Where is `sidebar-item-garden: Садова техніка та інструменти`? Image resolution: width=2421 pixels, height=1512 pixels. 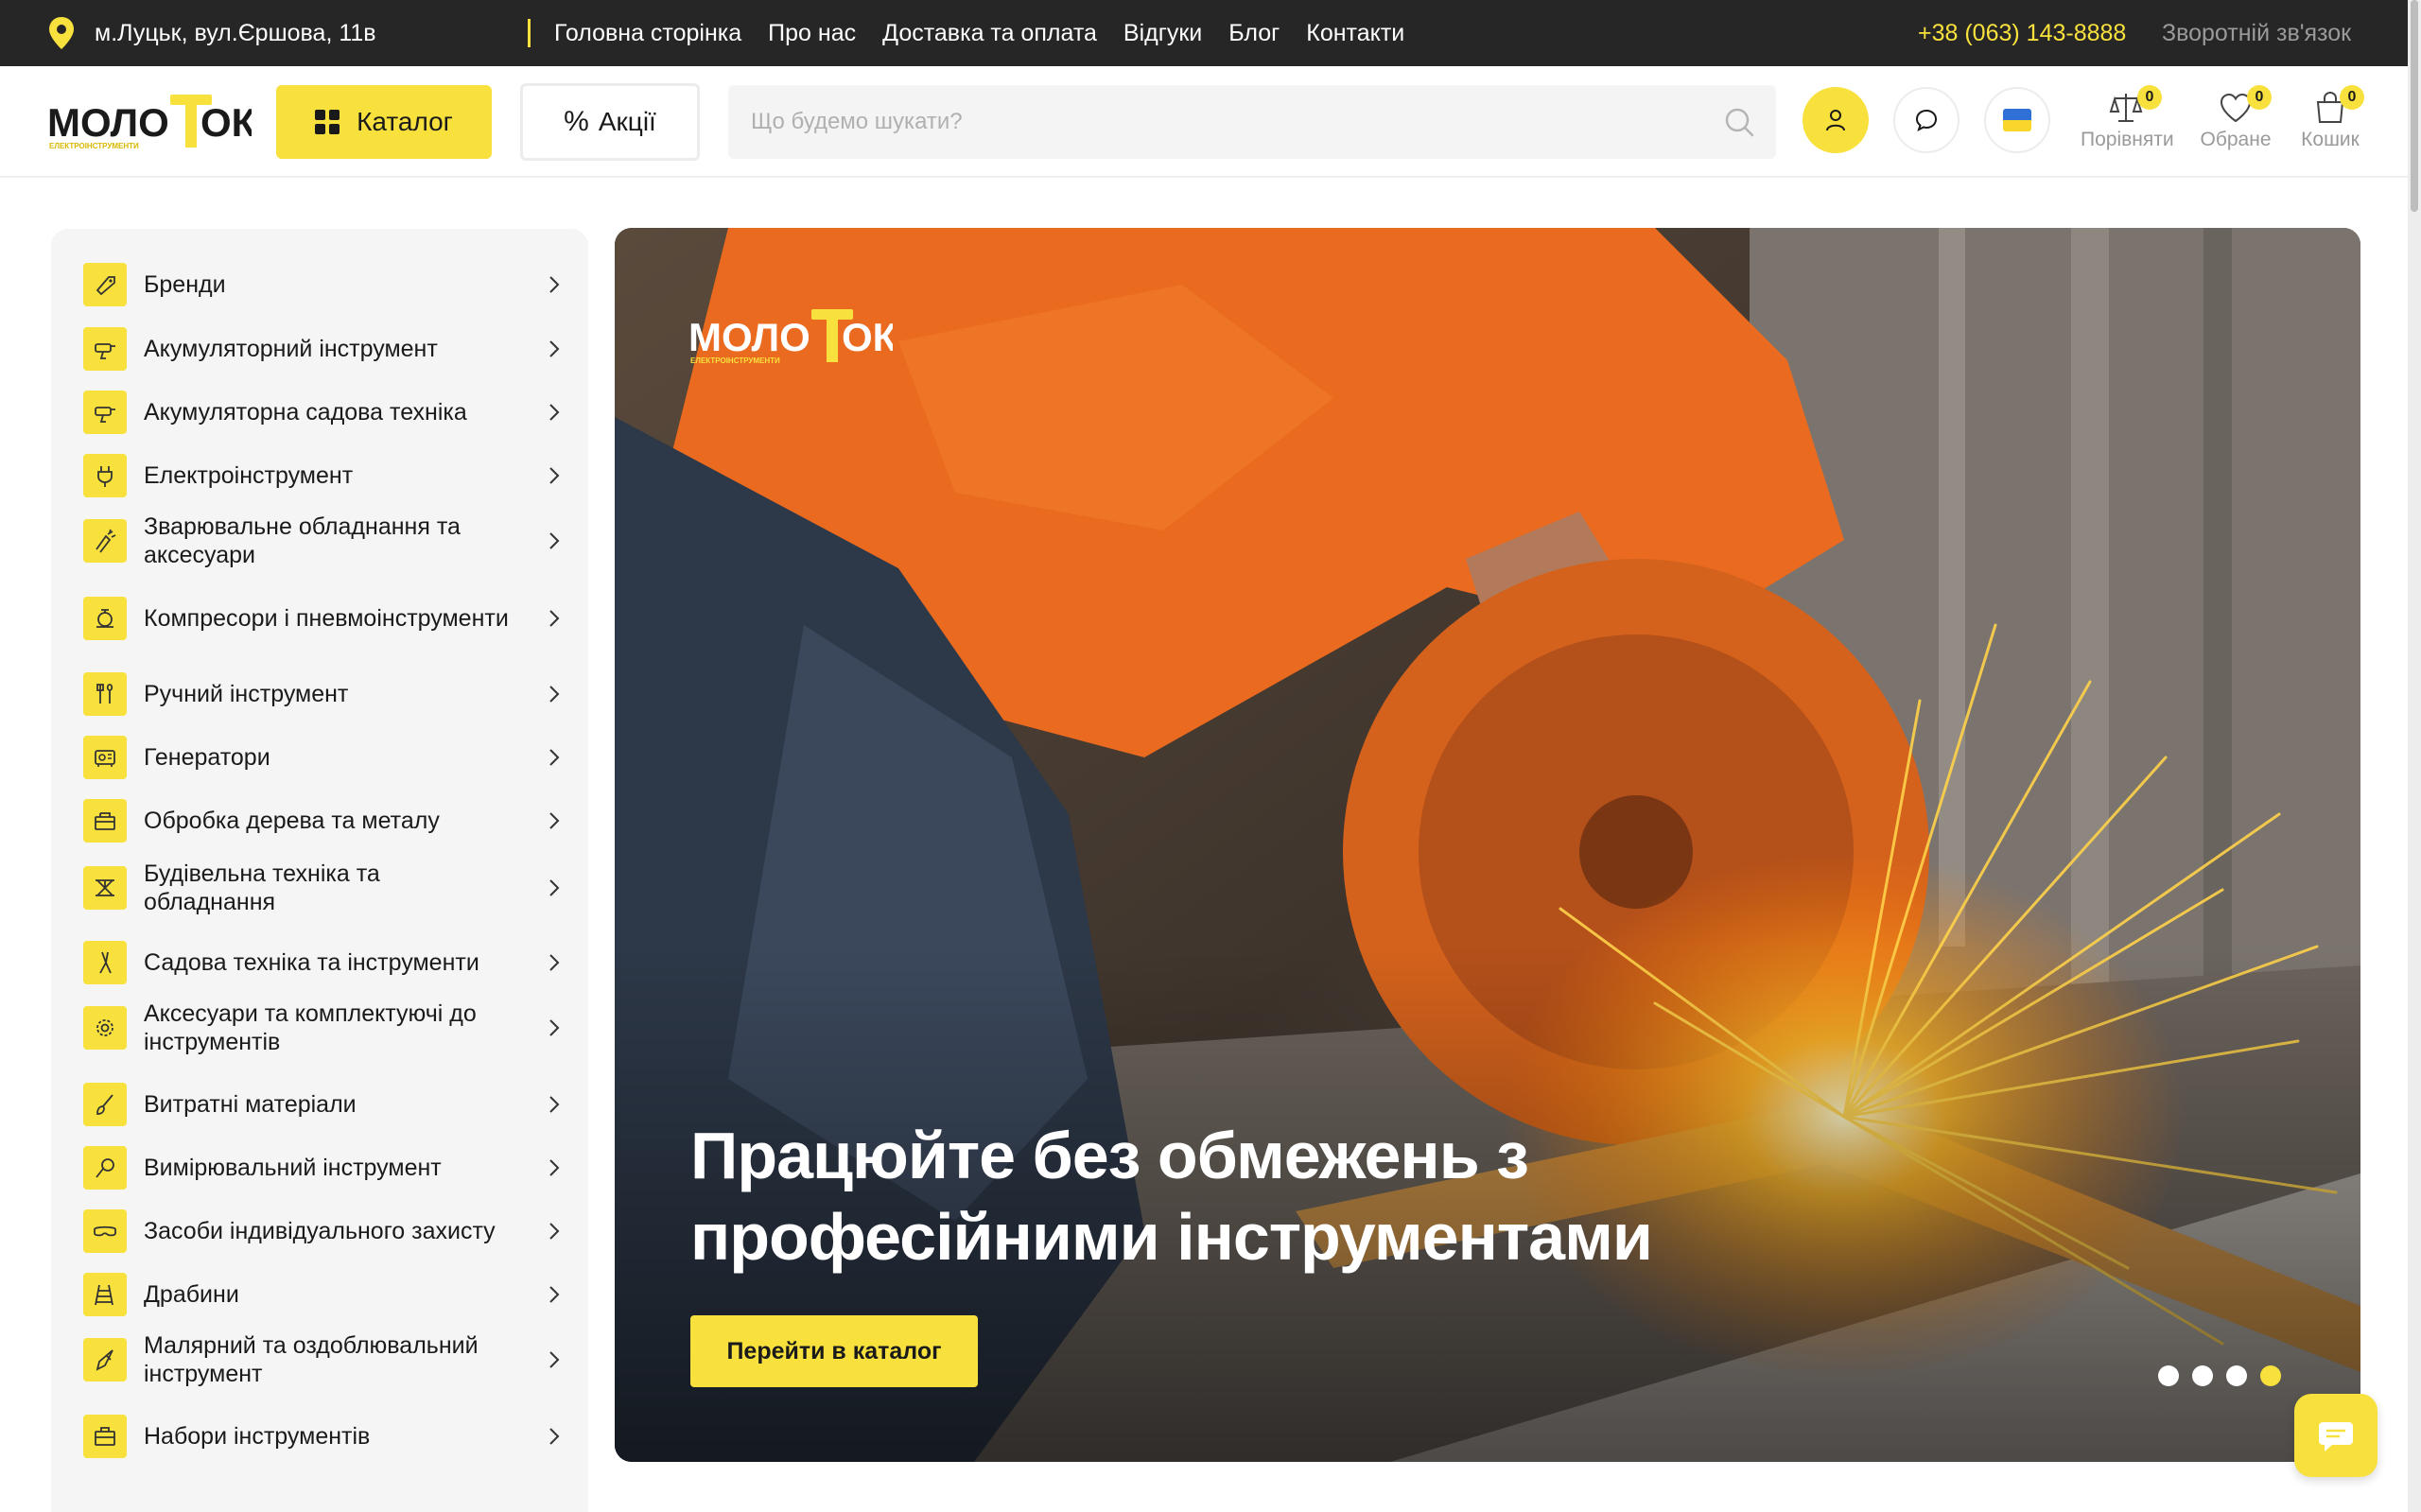
sidebar-item-garden: Садова техніка та інструменти is located at coordinates (324, 962).